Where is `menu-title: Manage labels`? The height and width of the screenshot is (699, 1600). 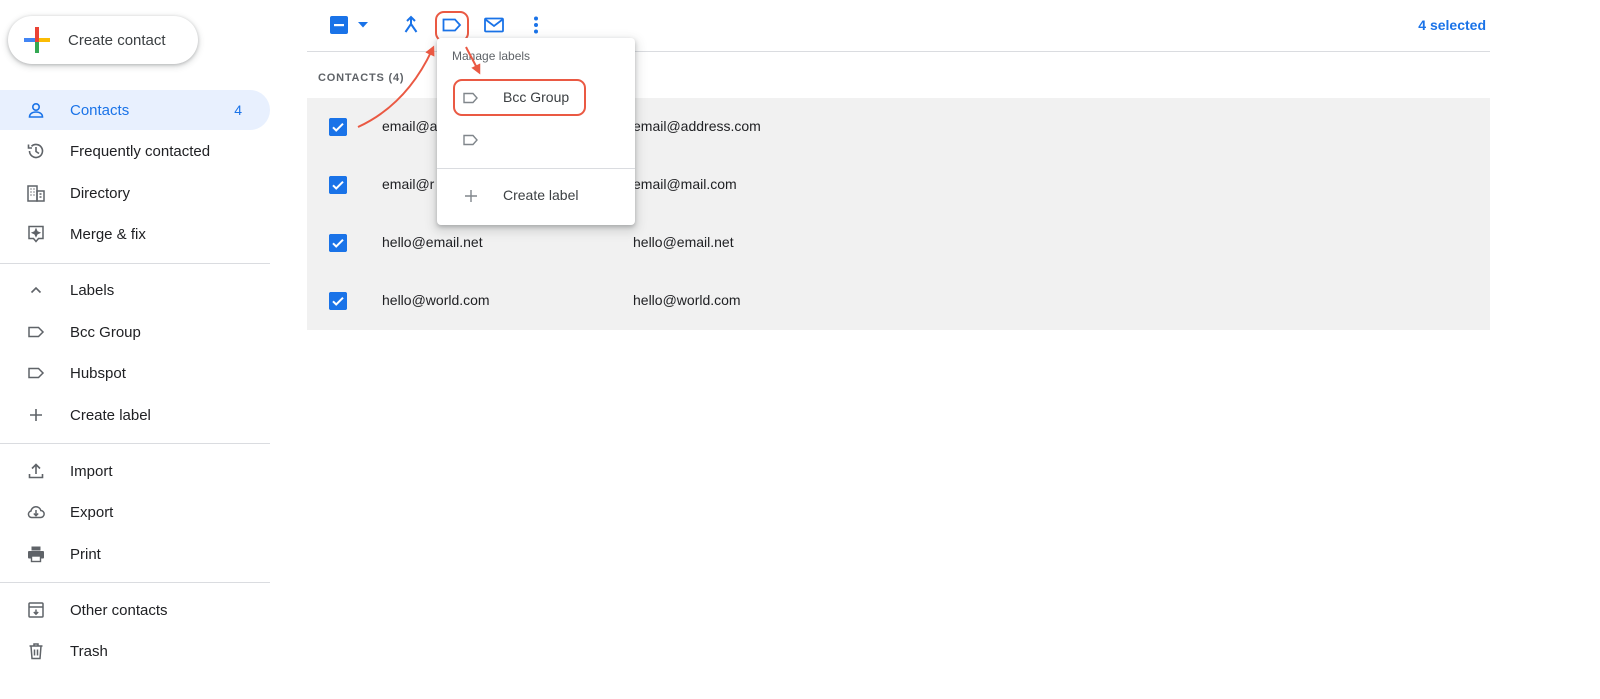 menu-title: Manage labels is located at coordinates (491, 56).